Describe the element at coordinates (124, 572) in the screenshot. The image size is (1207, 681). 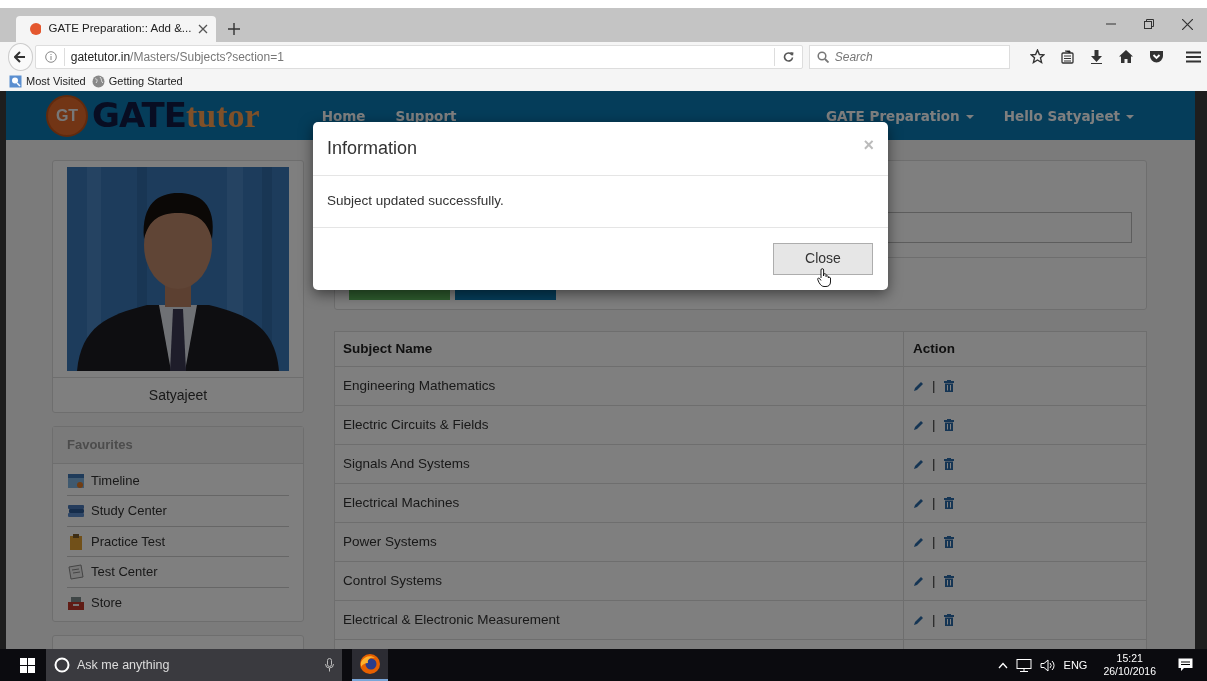
I see `favourite-label: Test Center` at that location.